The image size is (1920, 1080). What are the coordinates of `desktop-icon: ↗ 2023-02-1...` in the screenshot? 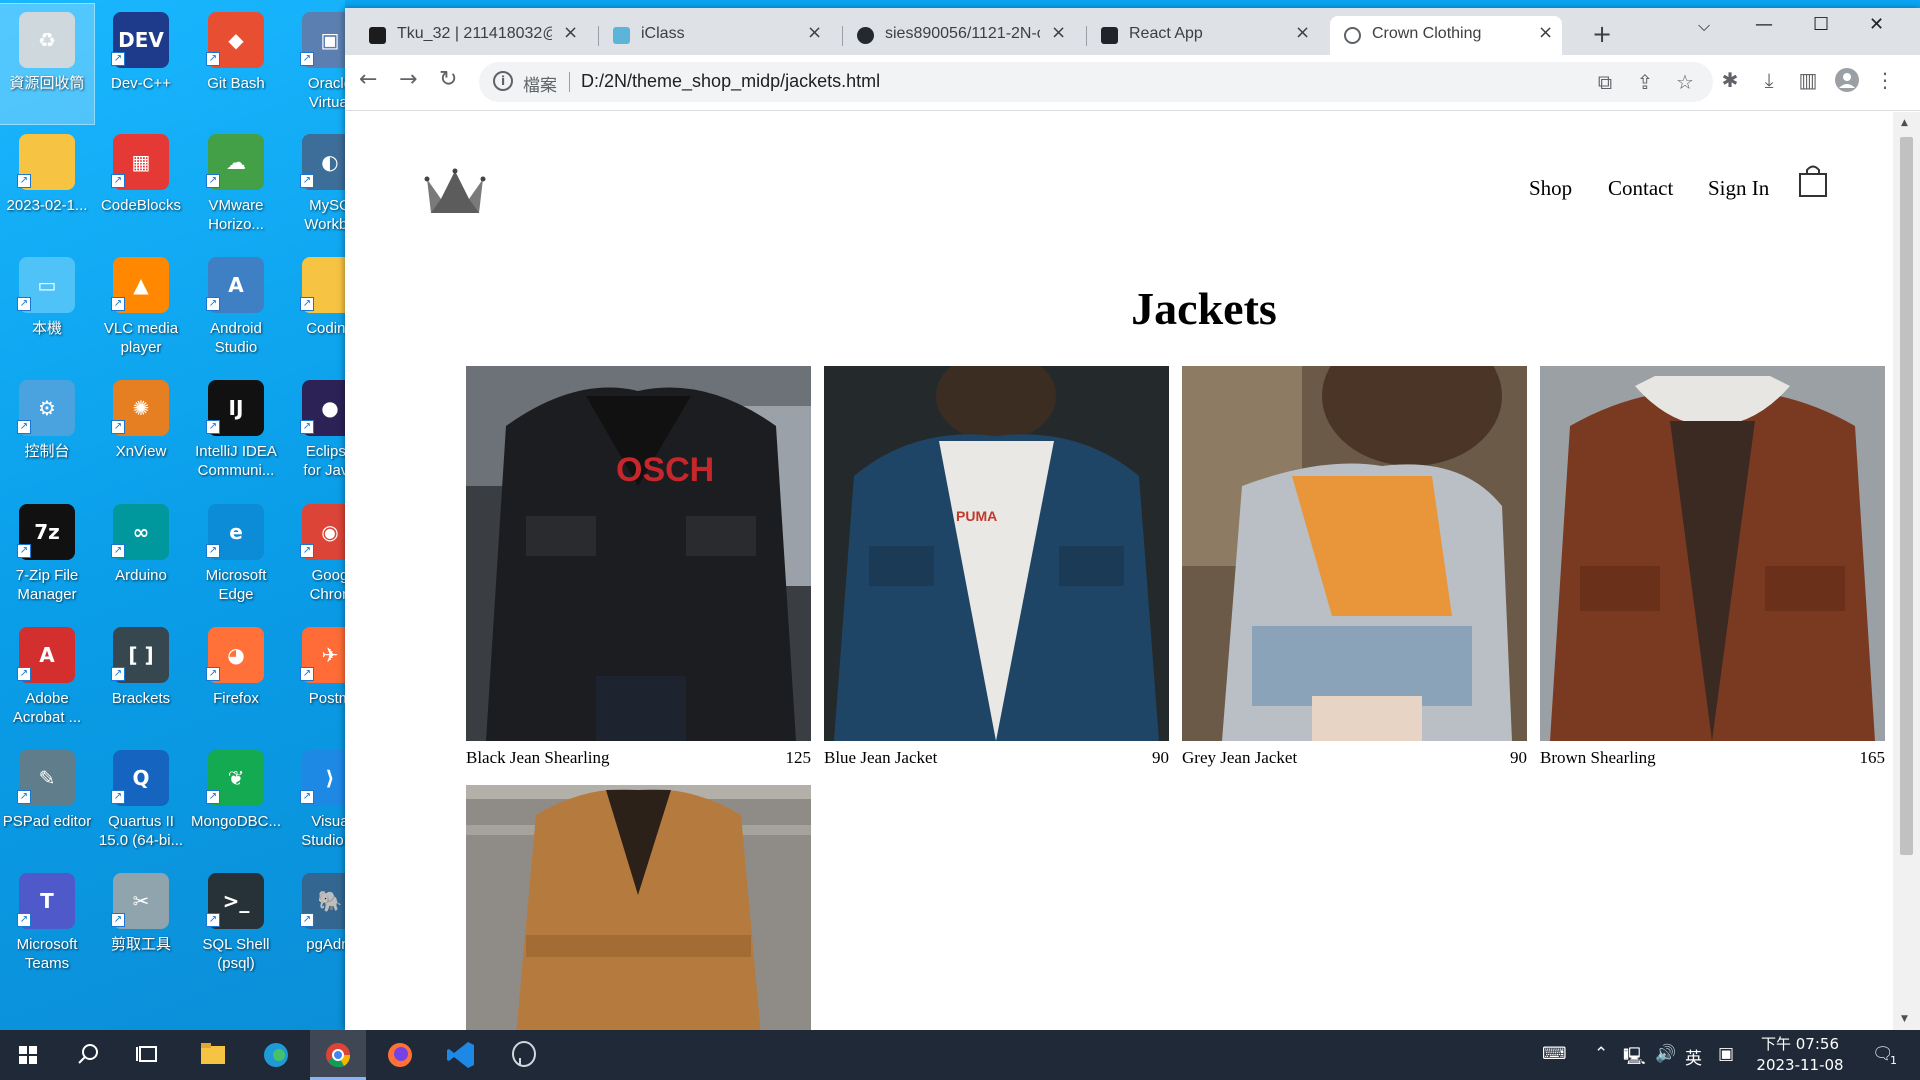 It's located at (47, 186).